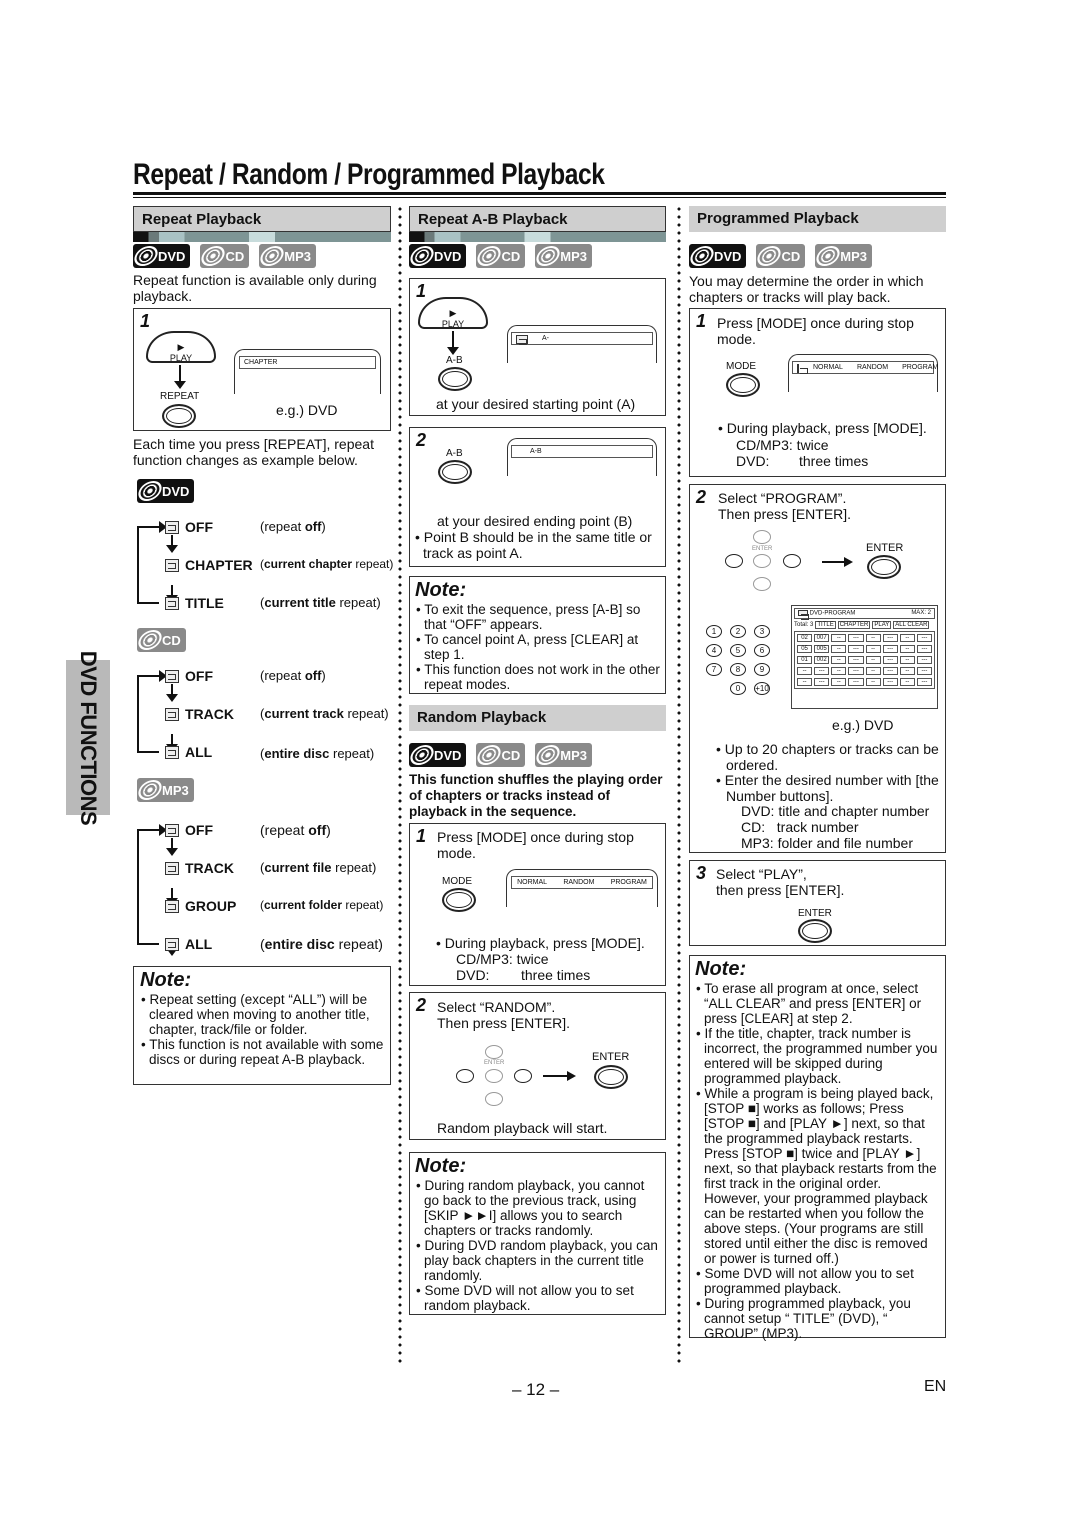  Describe the element at coordinates (762, 537) in the screenshot. I see `up-button` at that location.